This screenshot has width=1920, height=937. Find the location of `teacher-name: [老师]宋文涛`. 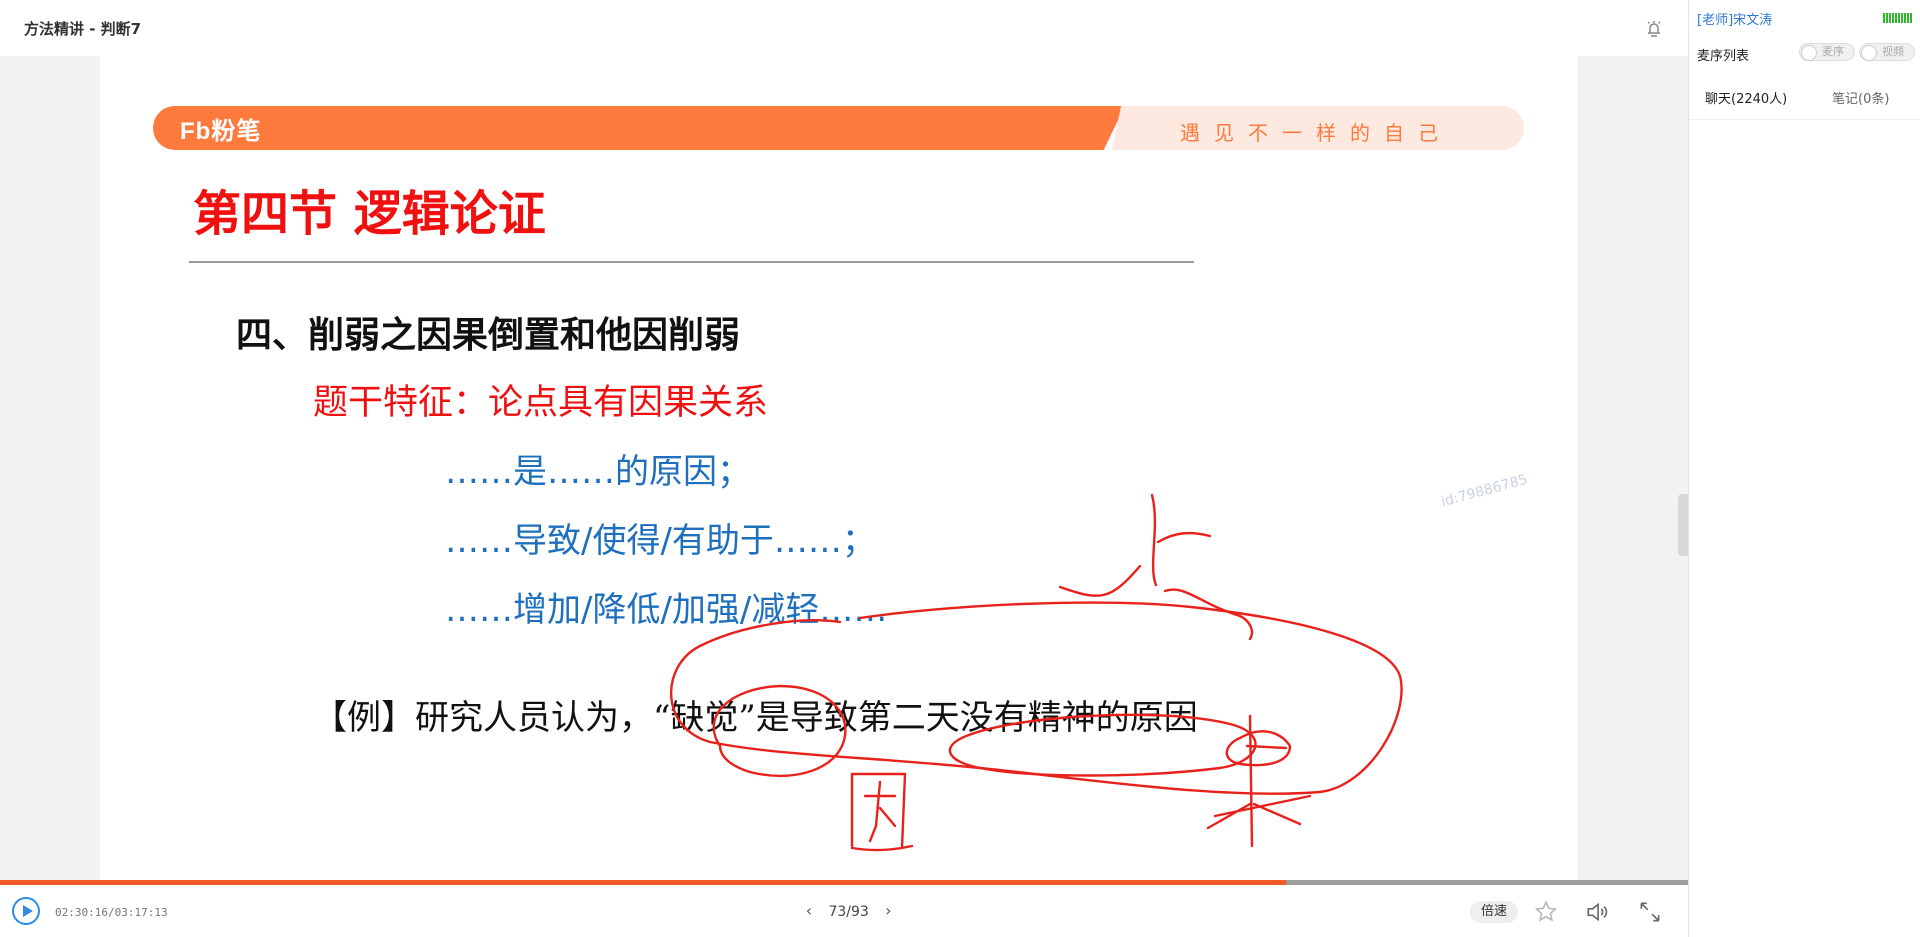

teacher-name: [老师]宋文涛 is located at coordinates (1735, 20).